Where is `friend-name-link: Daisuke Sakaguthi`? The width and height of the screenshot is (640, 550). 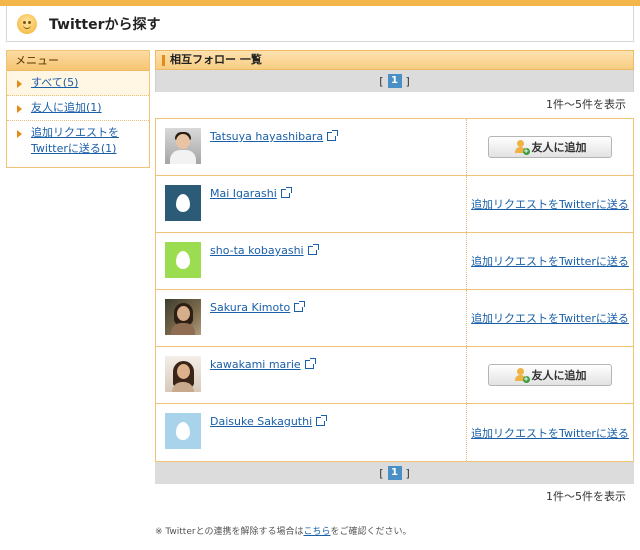 friend-name-link: Daisuke Sakaguthi is located at coordinates (261, 421).